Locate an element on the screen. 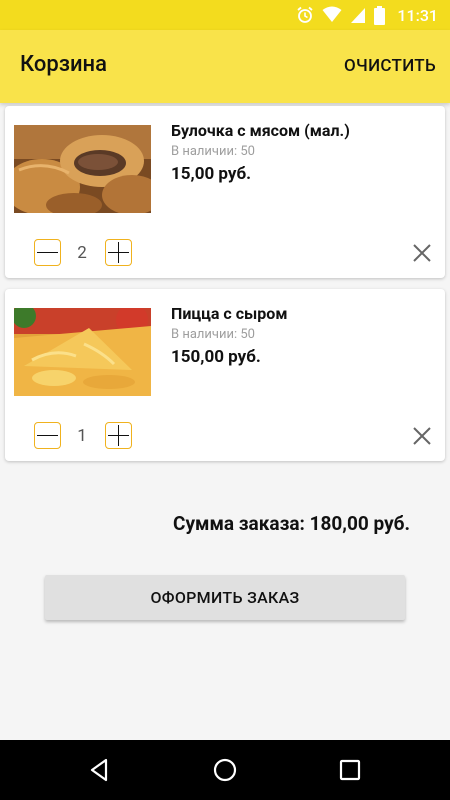  wifi-icon is located at coordinates (332, 14).